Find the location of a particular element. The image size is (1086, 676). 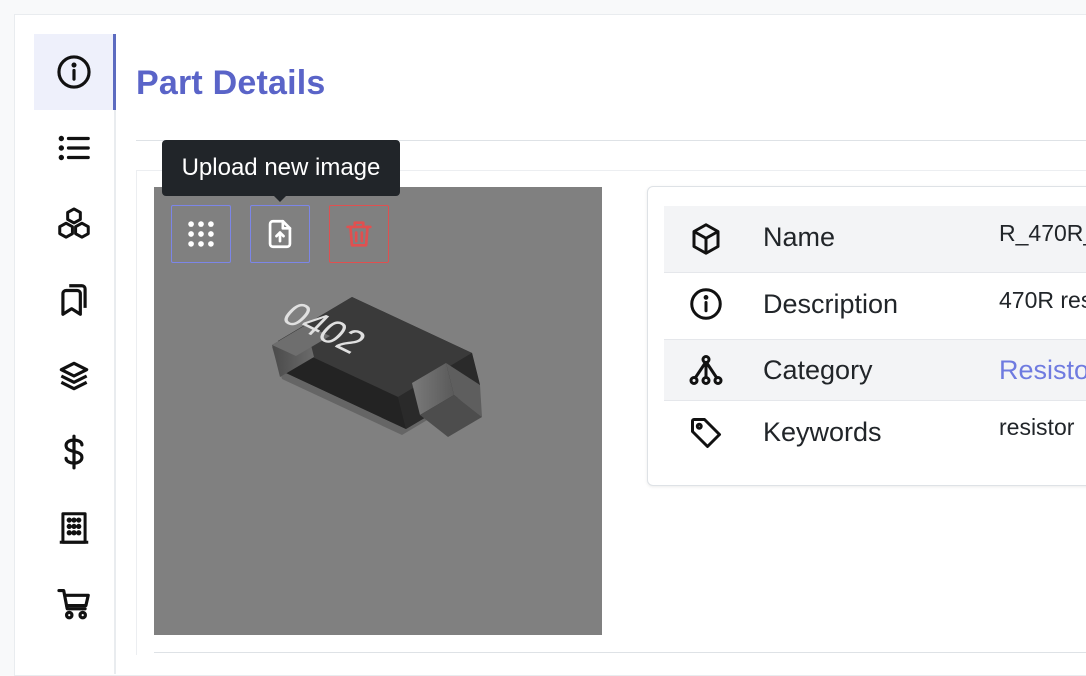

list-icon is located at coordinates (74, 148).